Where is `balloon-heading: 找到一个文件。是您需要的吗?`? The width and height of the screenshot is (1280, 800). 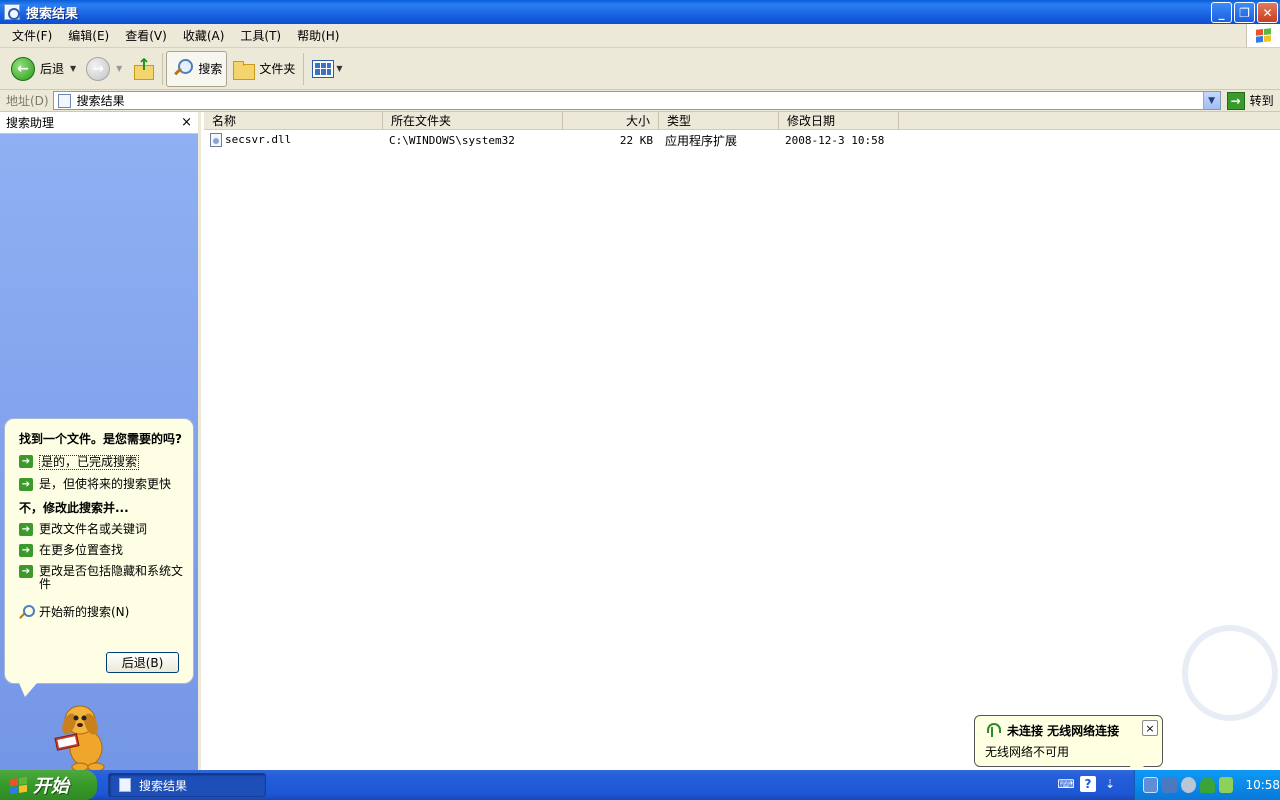 balloon-heading: 找到一个文件。是您需要的吗? is located at coordinates (100, 439).